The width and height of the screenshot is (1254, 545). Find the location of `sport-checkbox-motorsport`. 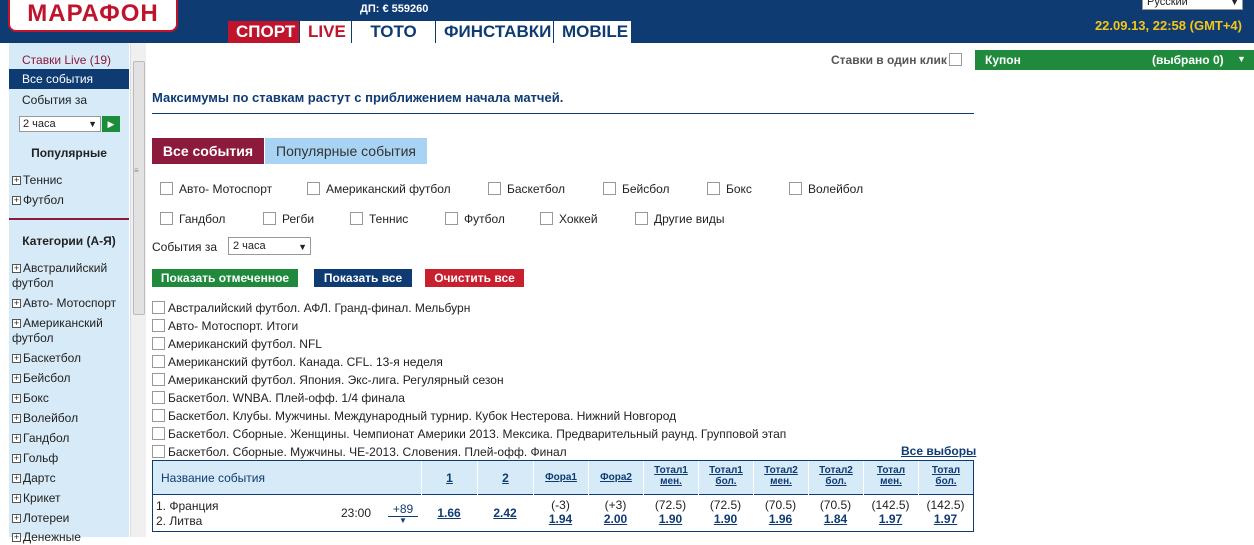

sport-checkbox-motorsport is located at coordinates (166, 188).